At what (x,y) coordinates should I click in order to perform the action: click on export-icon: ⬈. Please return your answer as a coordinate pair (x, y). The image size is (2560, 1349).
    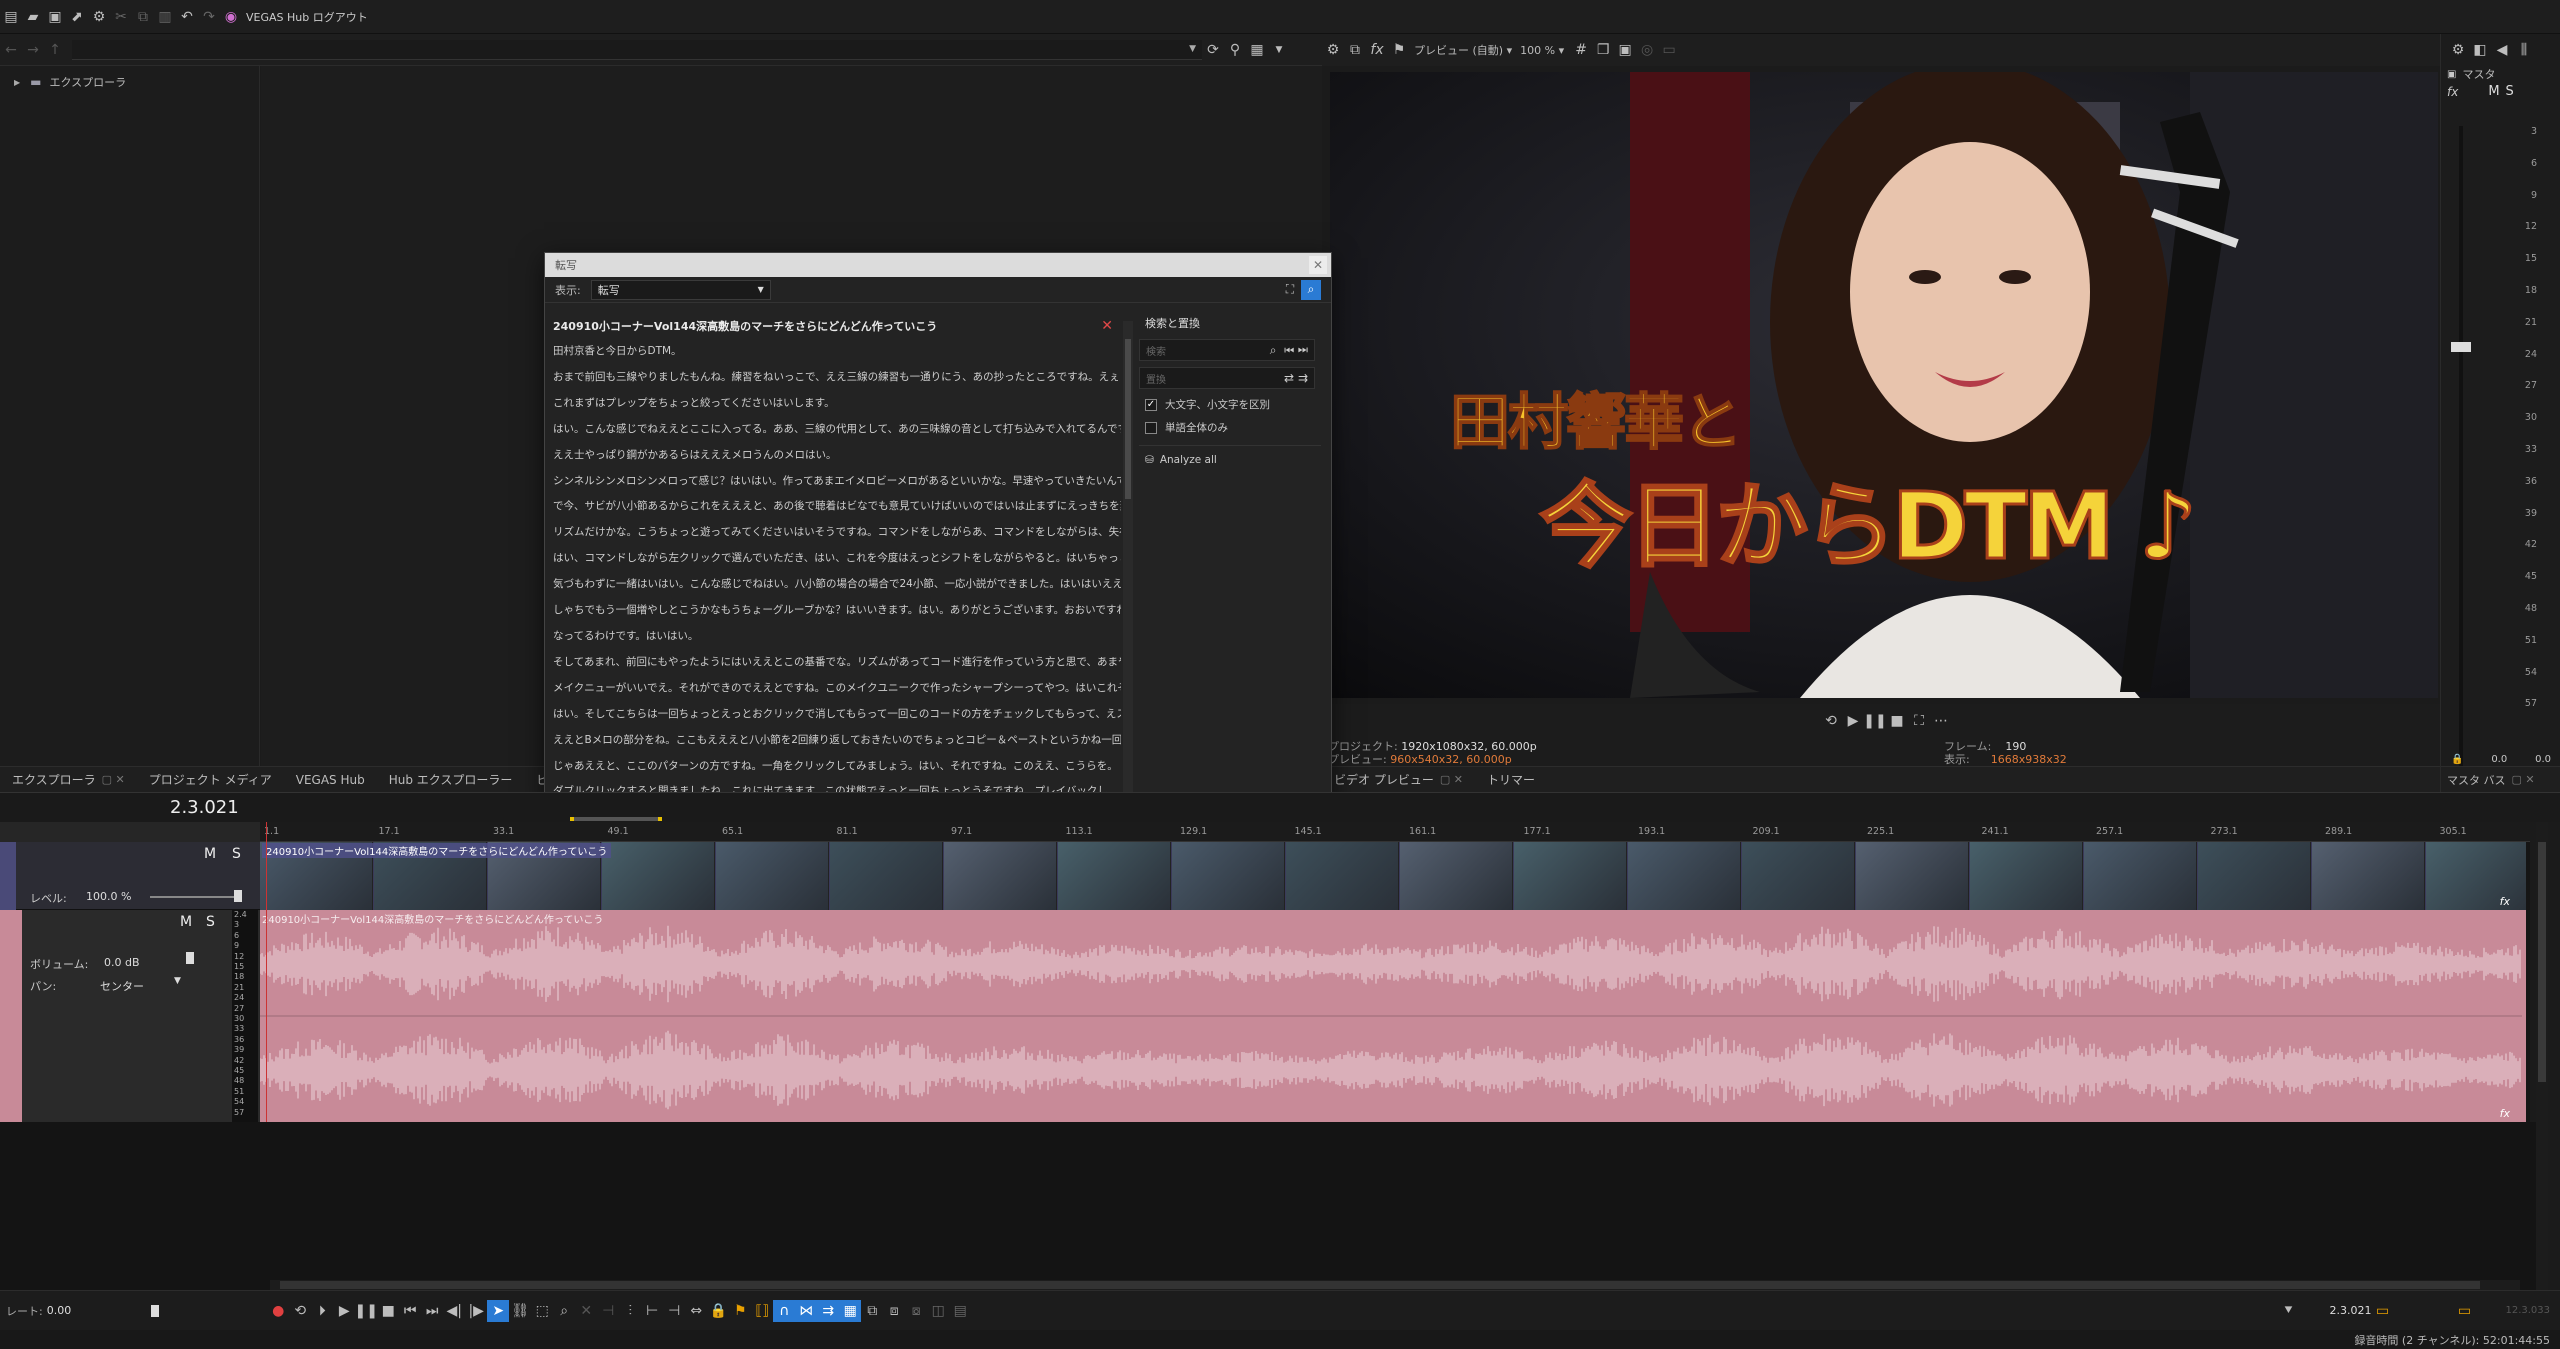
    Looking at the image, I should click on (77, 17).